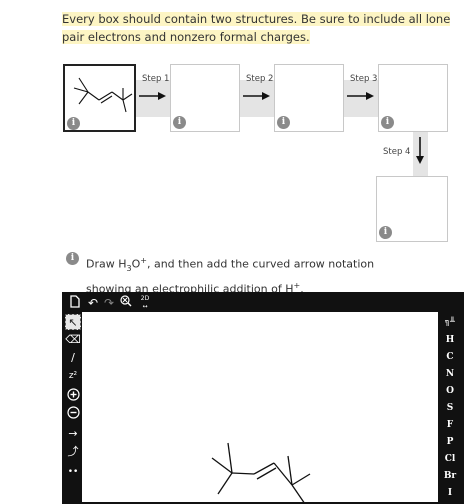 This screenshot has width=474, height=504. Describe the element at coordinates (450, 476) in the screenshot. I see `element-br-button: Br` at that location.